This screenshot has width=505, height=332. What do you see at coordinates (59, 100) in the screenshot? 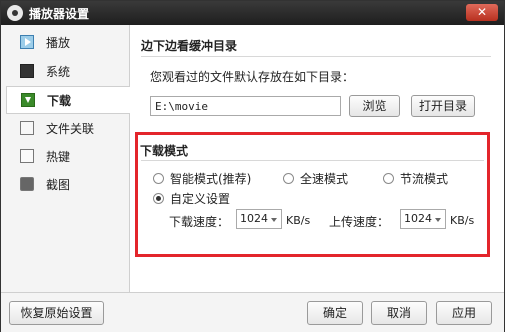
I see `sidebar-item-label: 下载` at bounding box center [59, 100].